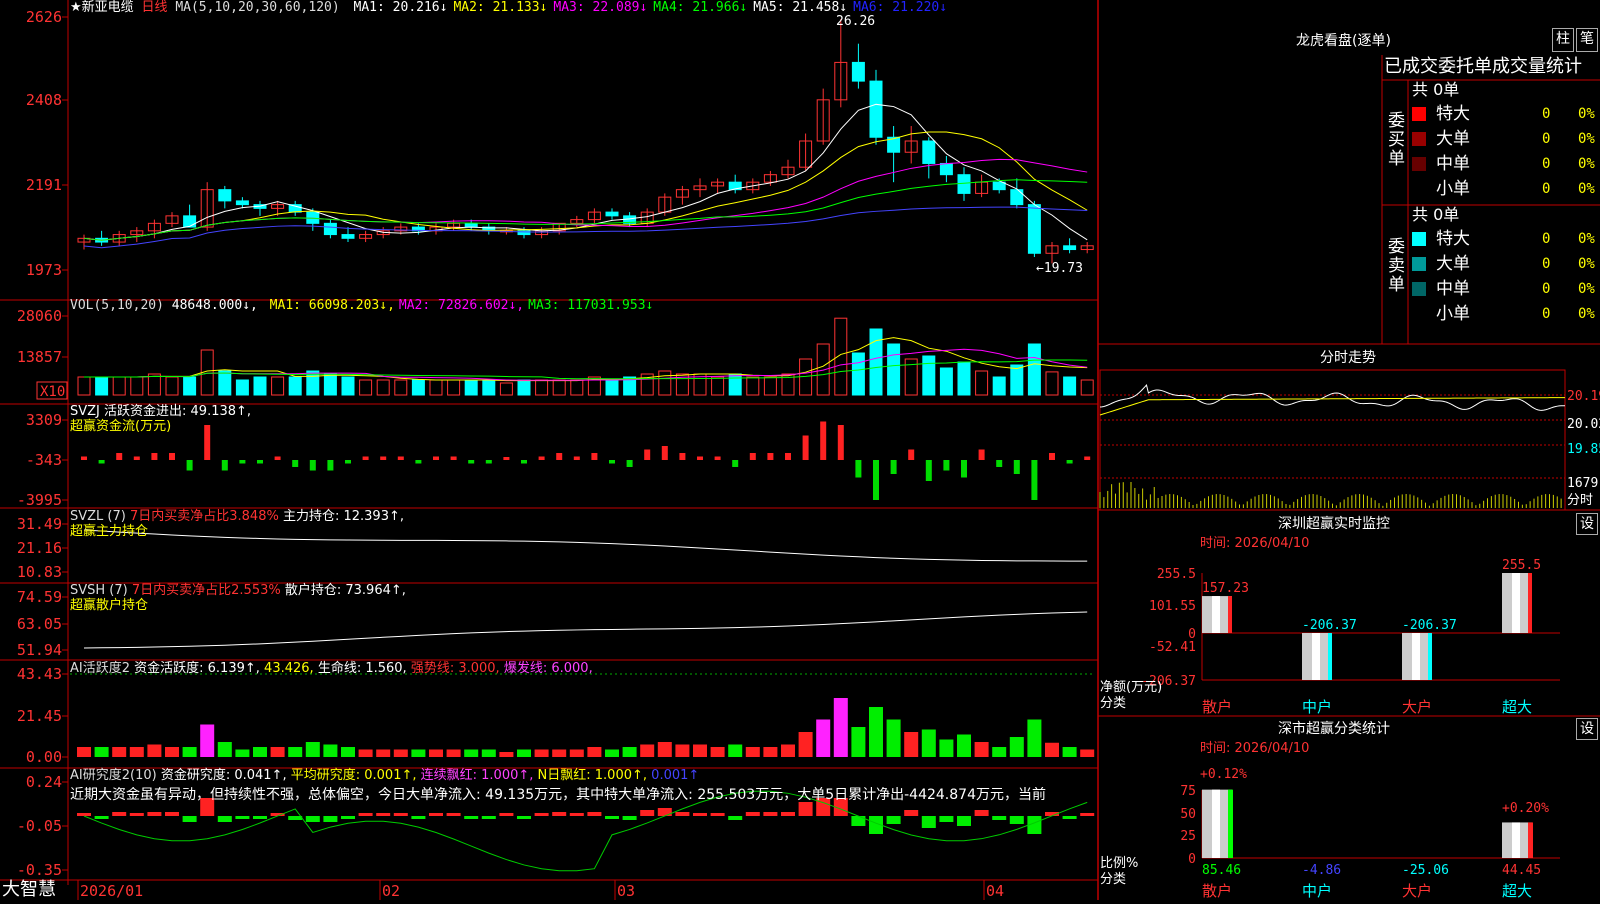 Image resolution: width=1600 pixels, height=904 pixels. I want to click on ai-research-v5: 0.001↑, so click(675, 775).